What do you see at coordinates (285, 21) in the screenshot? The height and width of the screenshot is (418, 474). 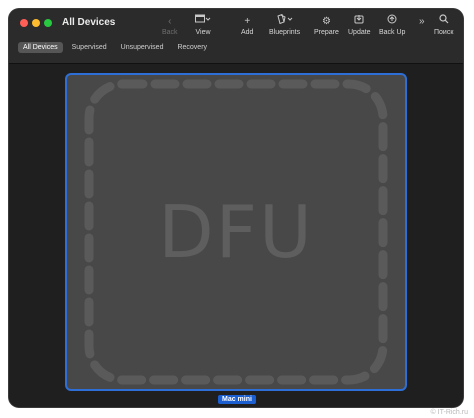 I see `blueprints-icon` at bounding box center [285, 21].